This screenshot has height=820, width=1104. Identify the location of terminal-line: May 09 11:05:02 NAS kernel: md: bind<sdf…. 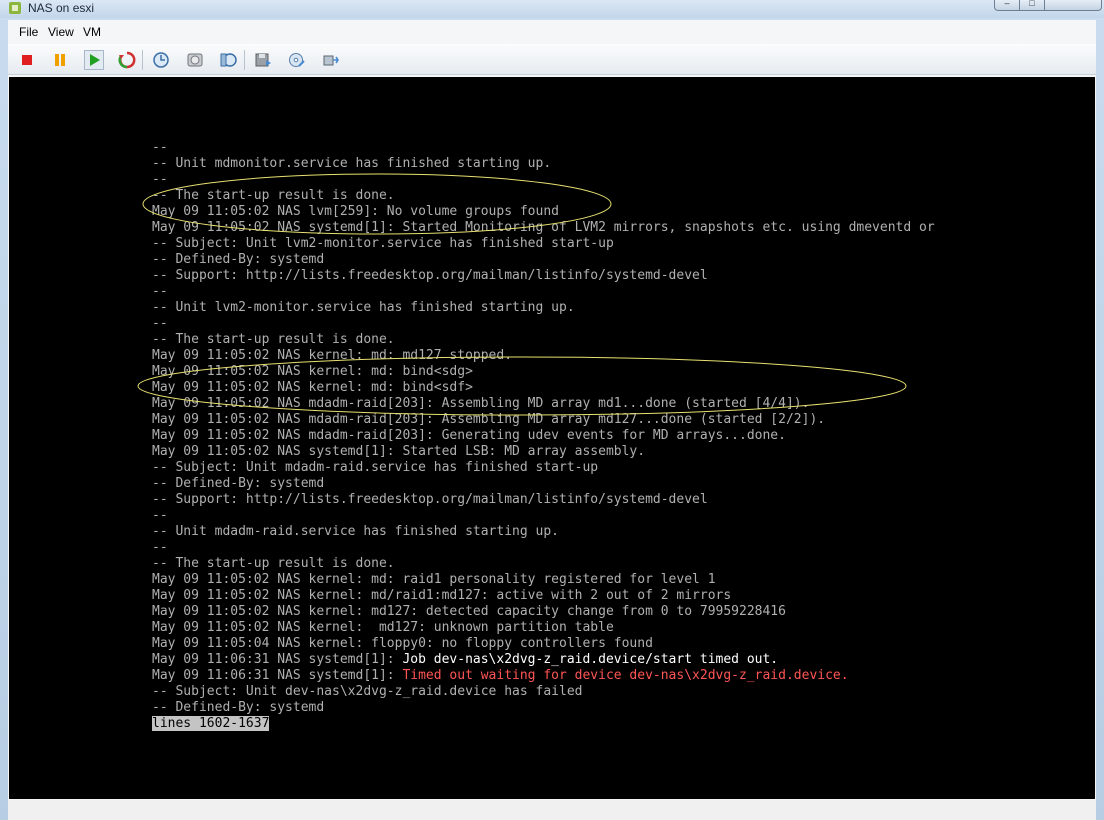
(543, 388).